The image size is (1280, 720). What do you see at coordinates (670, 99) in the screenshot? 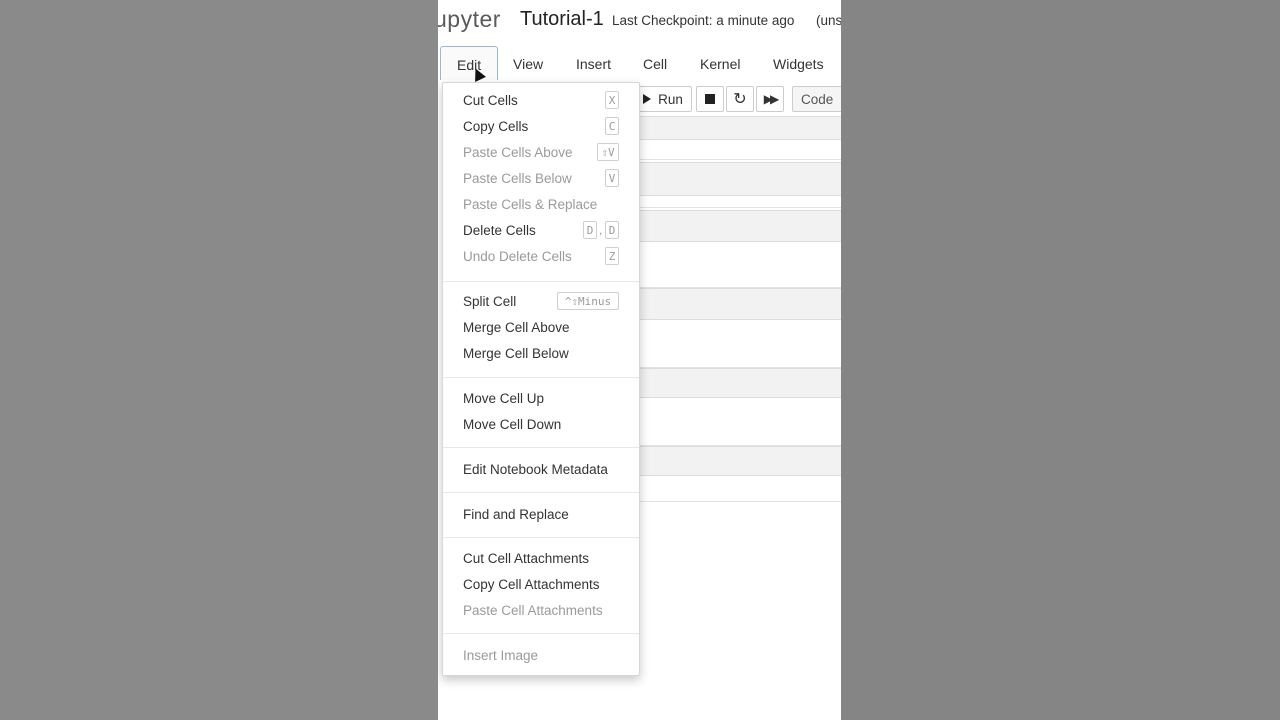
I see `run-label: Run` at bounding box center [670, 99].